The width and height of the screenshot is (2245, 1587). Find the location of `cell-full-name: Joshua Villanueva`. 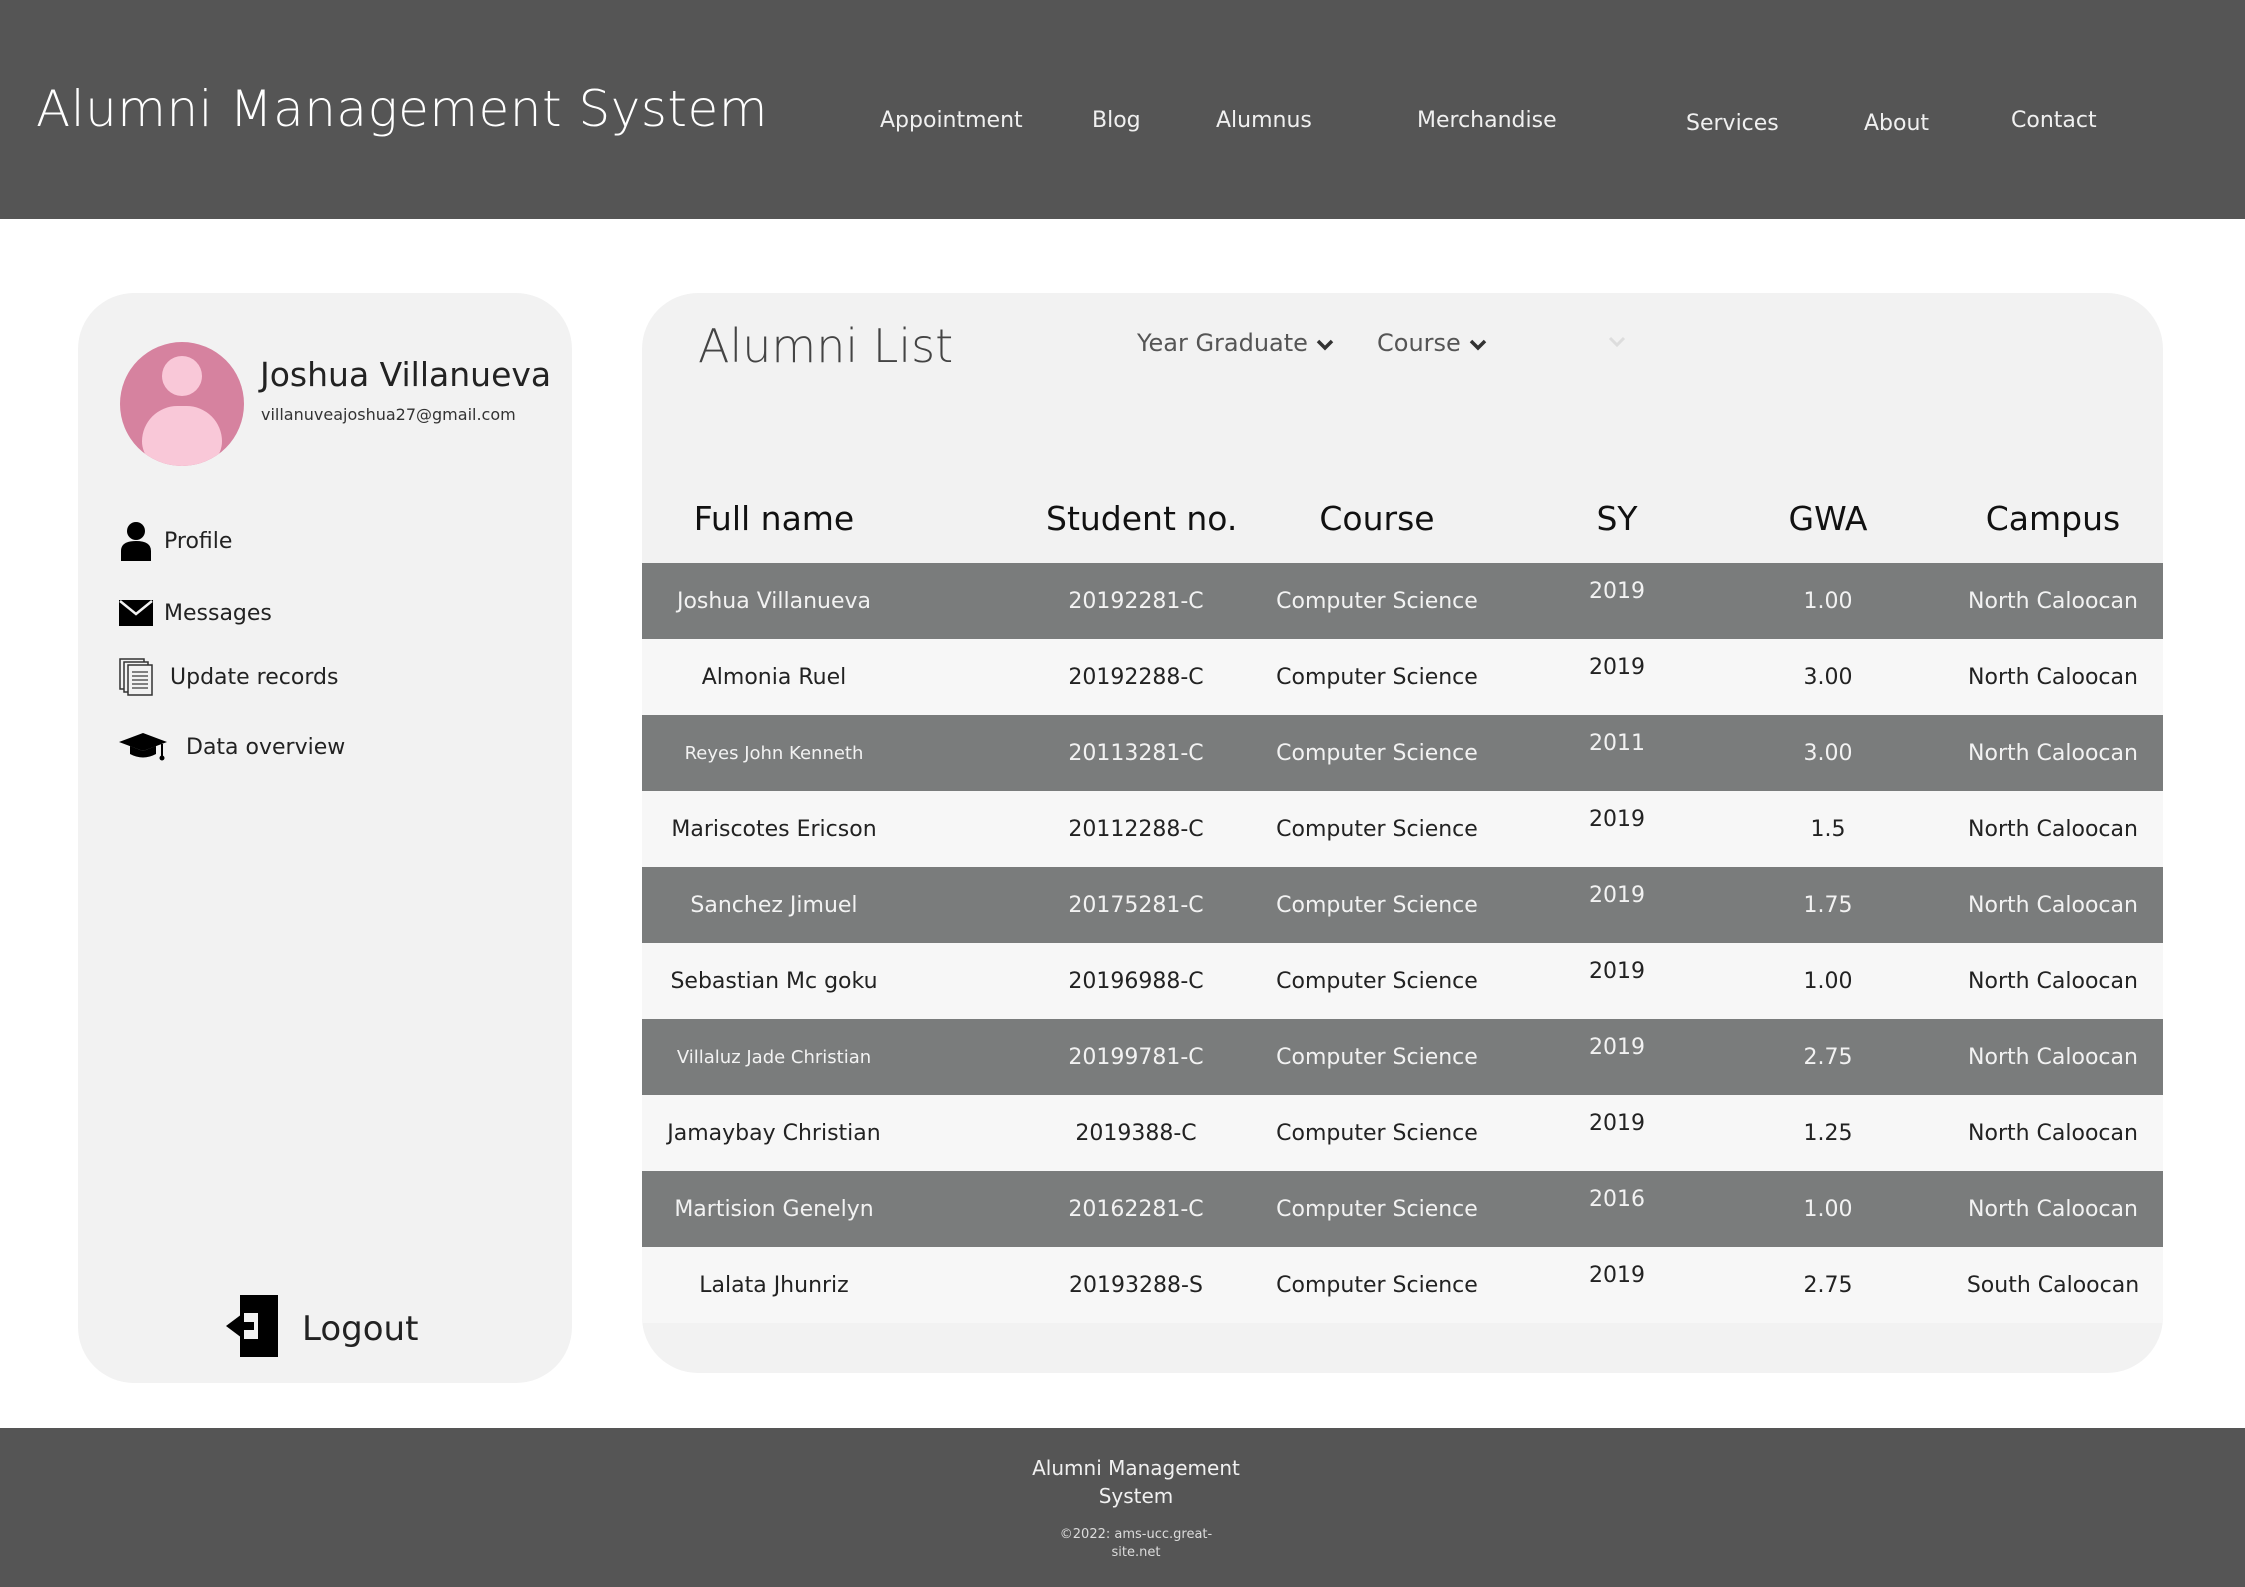

cell-full-name: Joshua Villanueva is located at coordinates (774, 601).